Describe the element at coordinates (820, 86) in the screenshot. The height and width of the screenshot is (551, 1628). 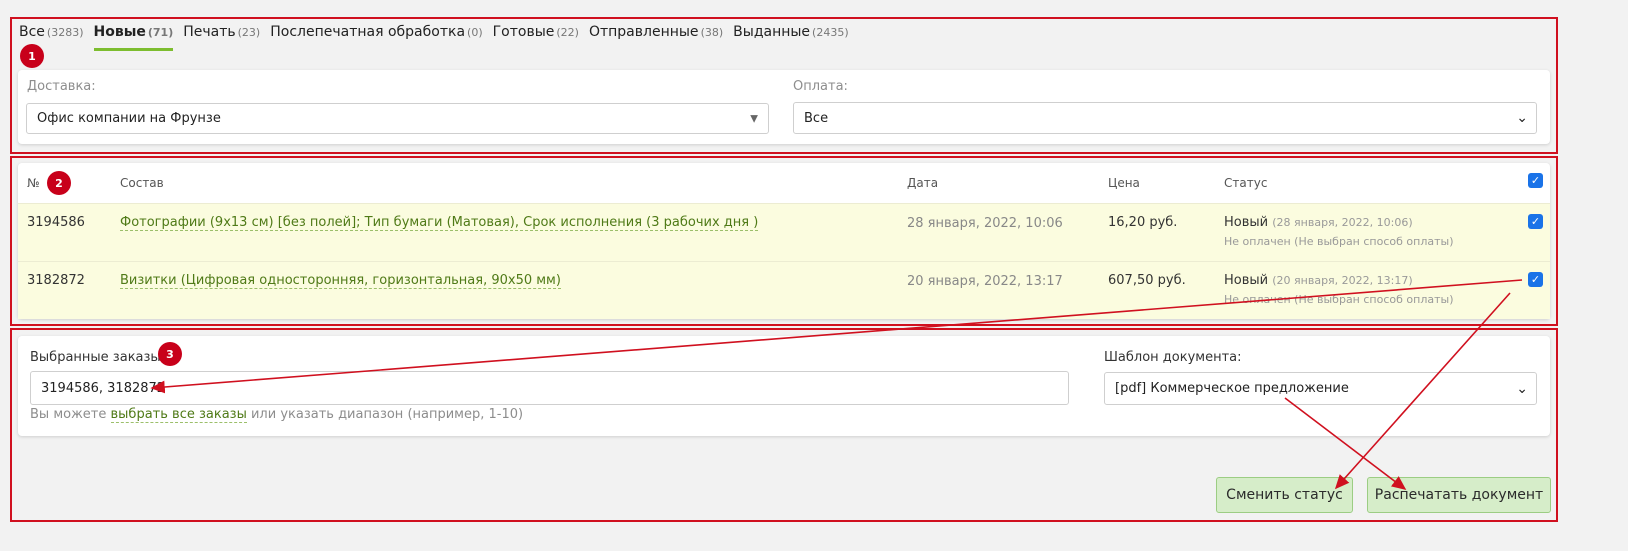
I see `payment-label: Оплата:` at that location.